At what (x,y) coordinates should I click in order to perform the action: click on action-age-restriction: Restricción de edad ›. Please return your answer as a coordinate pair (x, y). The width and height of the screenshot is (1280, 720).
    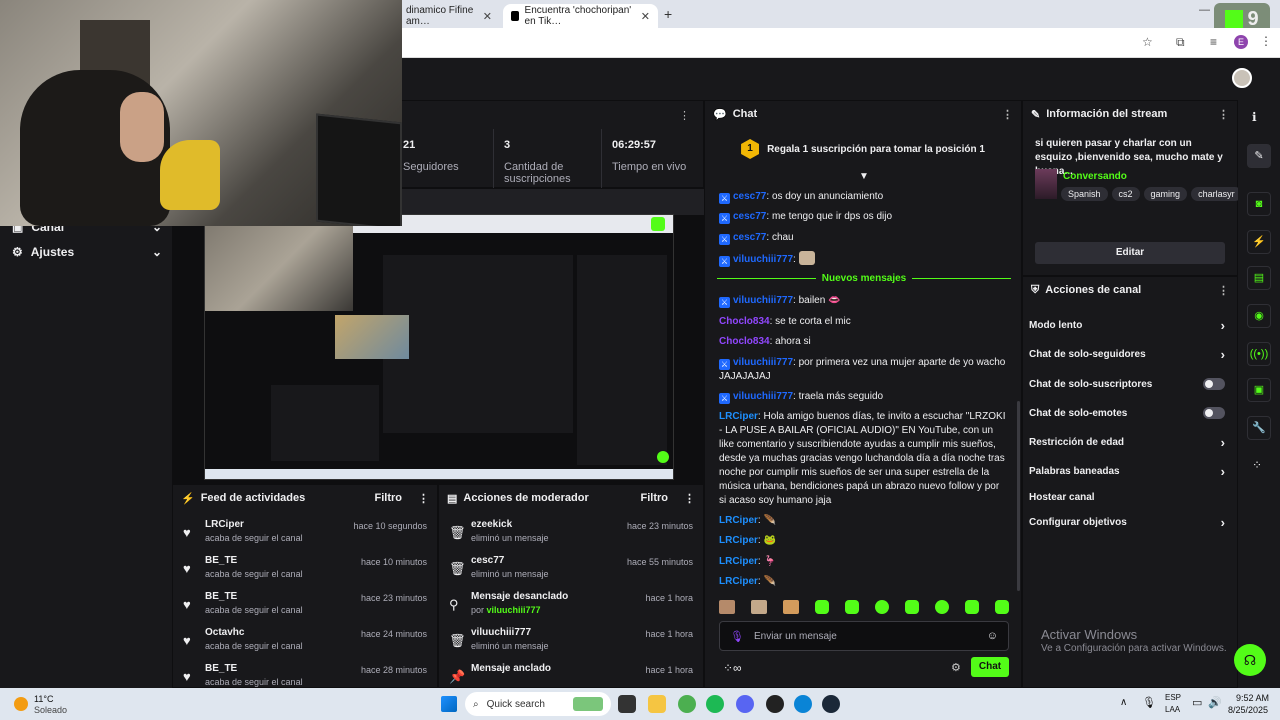
    Looking at the image, I should click on (1127, 442).